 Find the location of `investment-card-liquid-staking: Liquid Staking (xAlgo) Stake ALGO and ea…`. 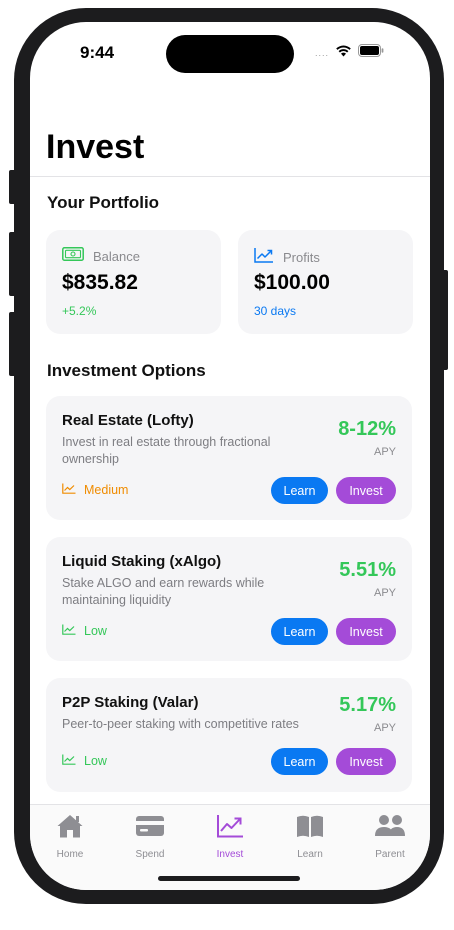

investment-card-liquid-staking: Liquid Staking (xAlgo) Stake ALGO and ea… is located at coordinates (229, 599).